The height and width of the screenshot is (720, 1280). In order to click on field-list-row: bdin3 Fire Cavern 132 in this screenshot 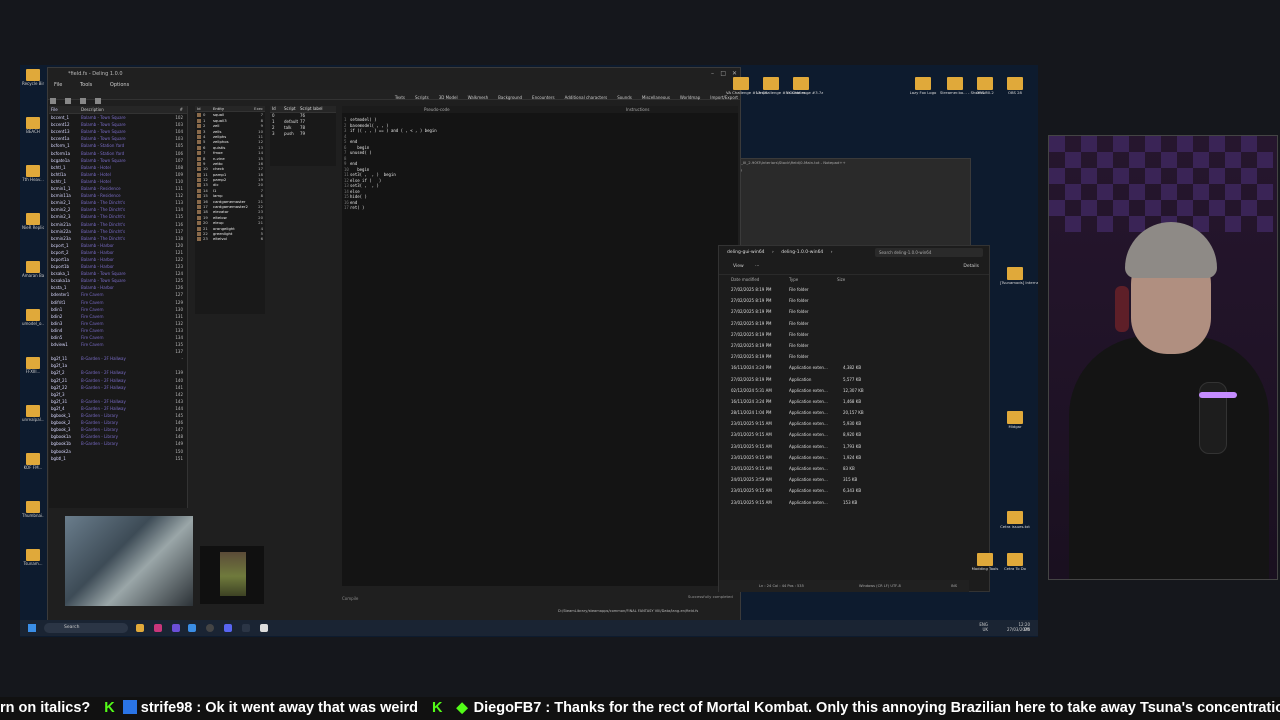, I will do `click(118, 323)`.